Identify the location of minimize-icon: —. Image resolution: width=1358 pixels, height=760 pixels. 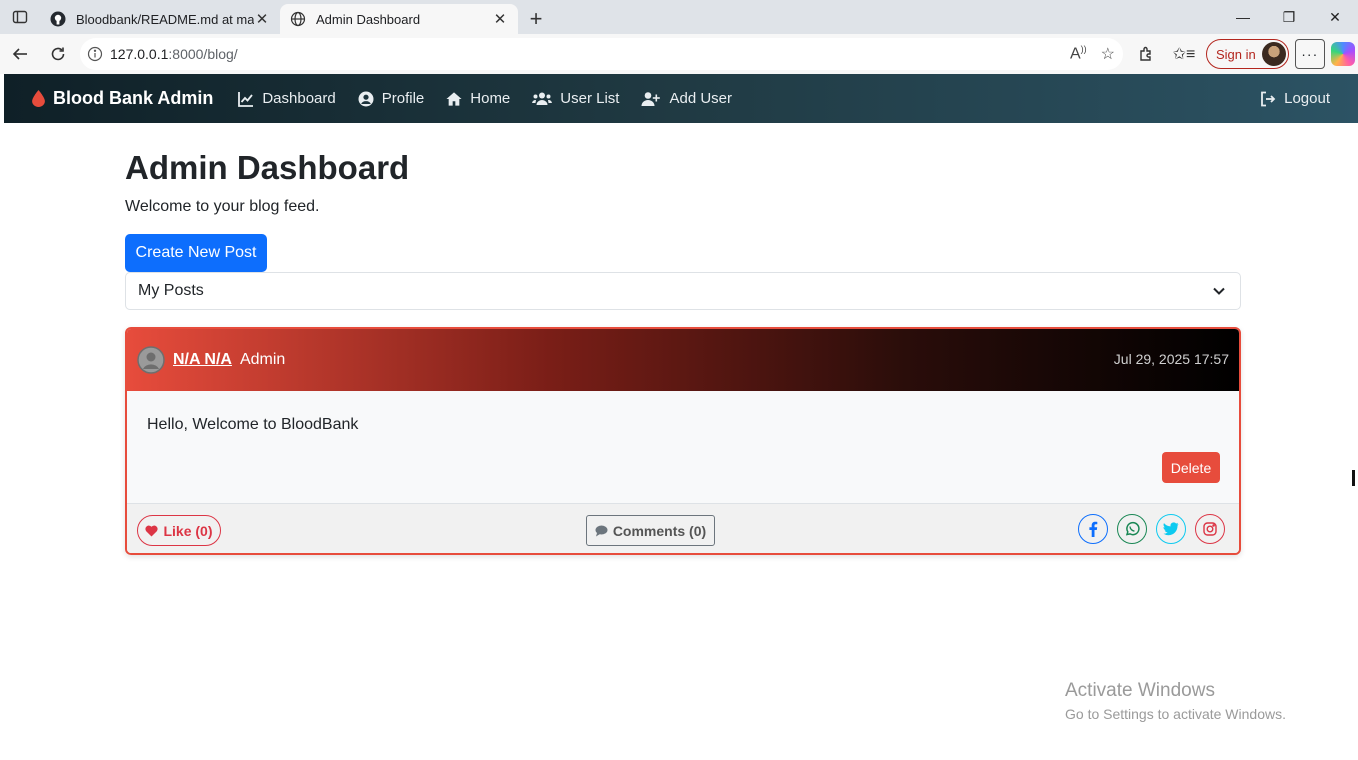
(1243, 17).